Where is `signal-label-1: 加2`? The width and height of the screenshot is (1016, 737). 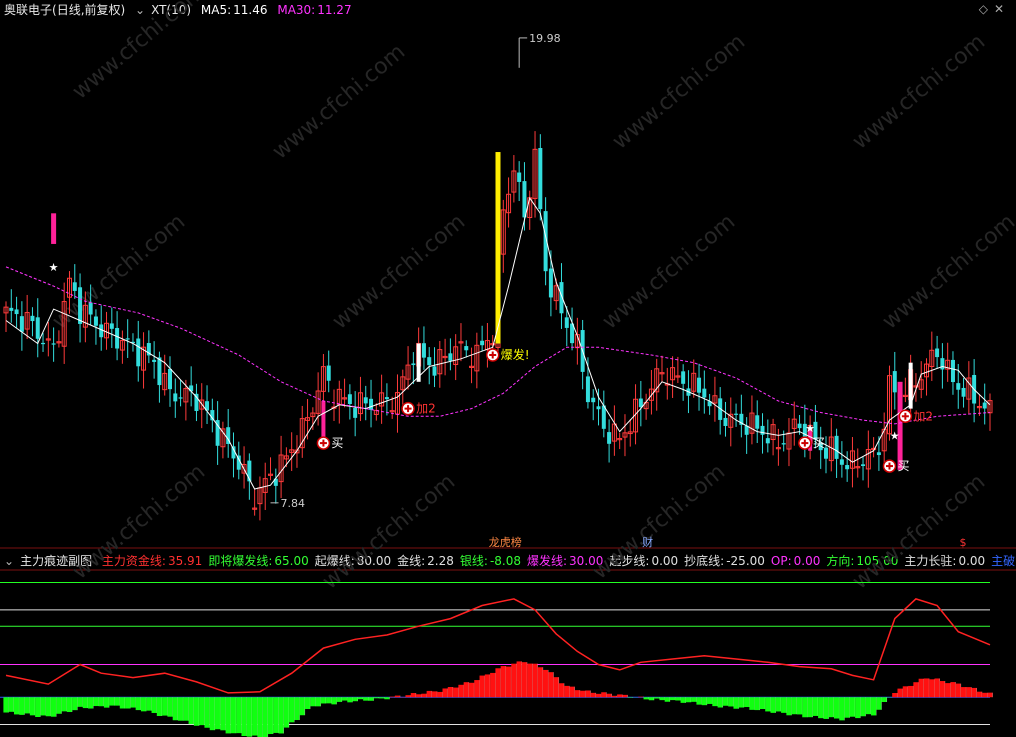 signal-label-1: 加2 is located at coordinates (426, 409).